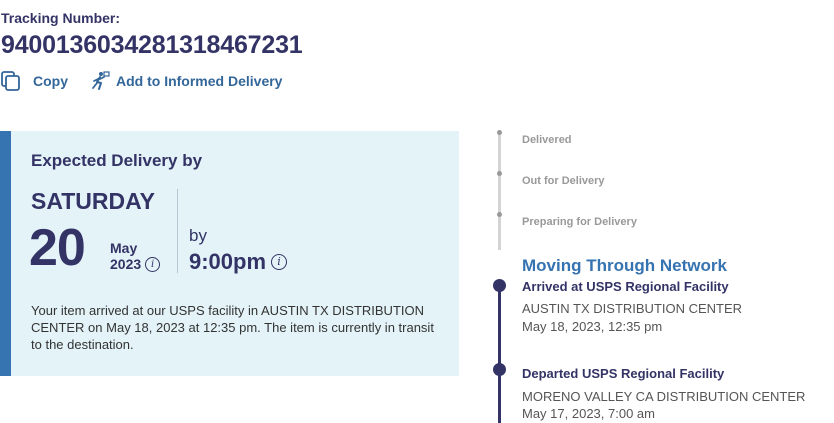  I want to click on delivery-time-row: 9:00pm i, so click(238, 262).